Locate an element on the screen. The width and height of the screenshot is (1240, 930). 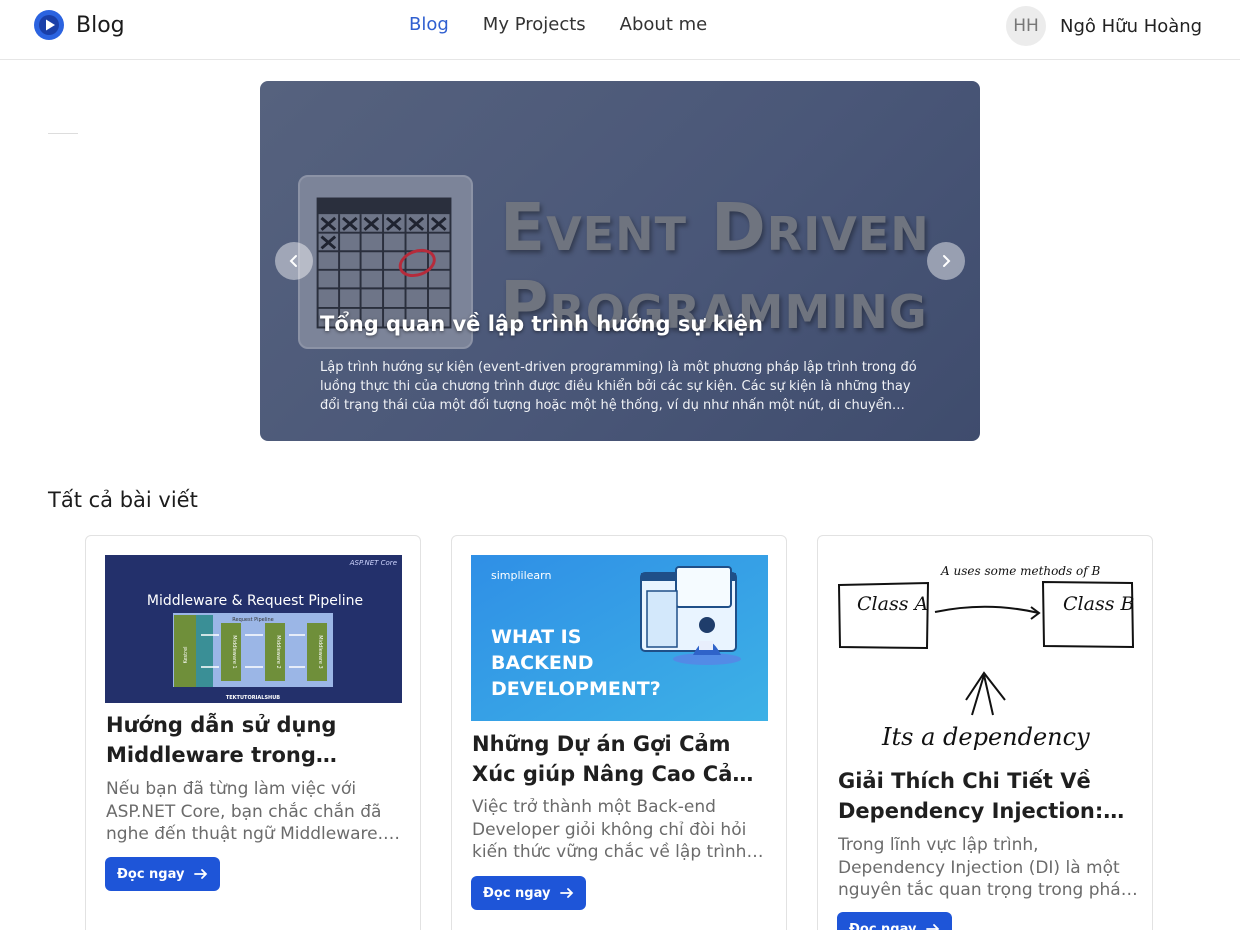
nav-blog: Blog is located at coordinates (429, 24).